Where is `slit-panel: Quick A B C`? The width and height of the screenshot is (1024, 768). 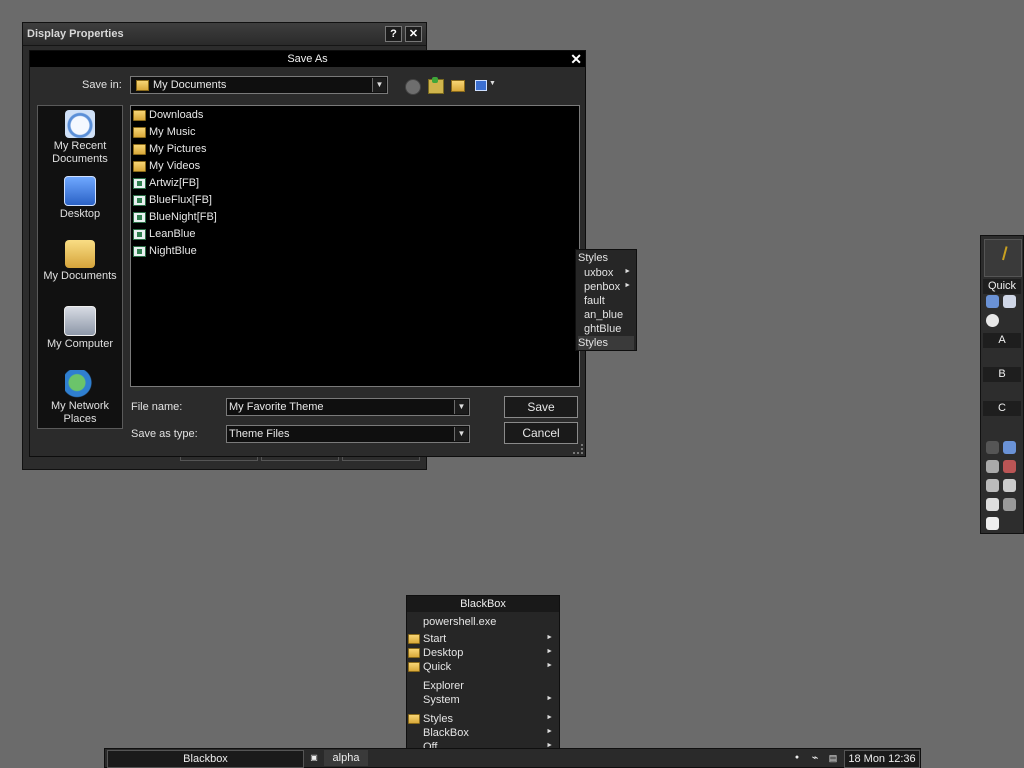 slit-panel: Quick A B C is located at coordinates (1002, 384).